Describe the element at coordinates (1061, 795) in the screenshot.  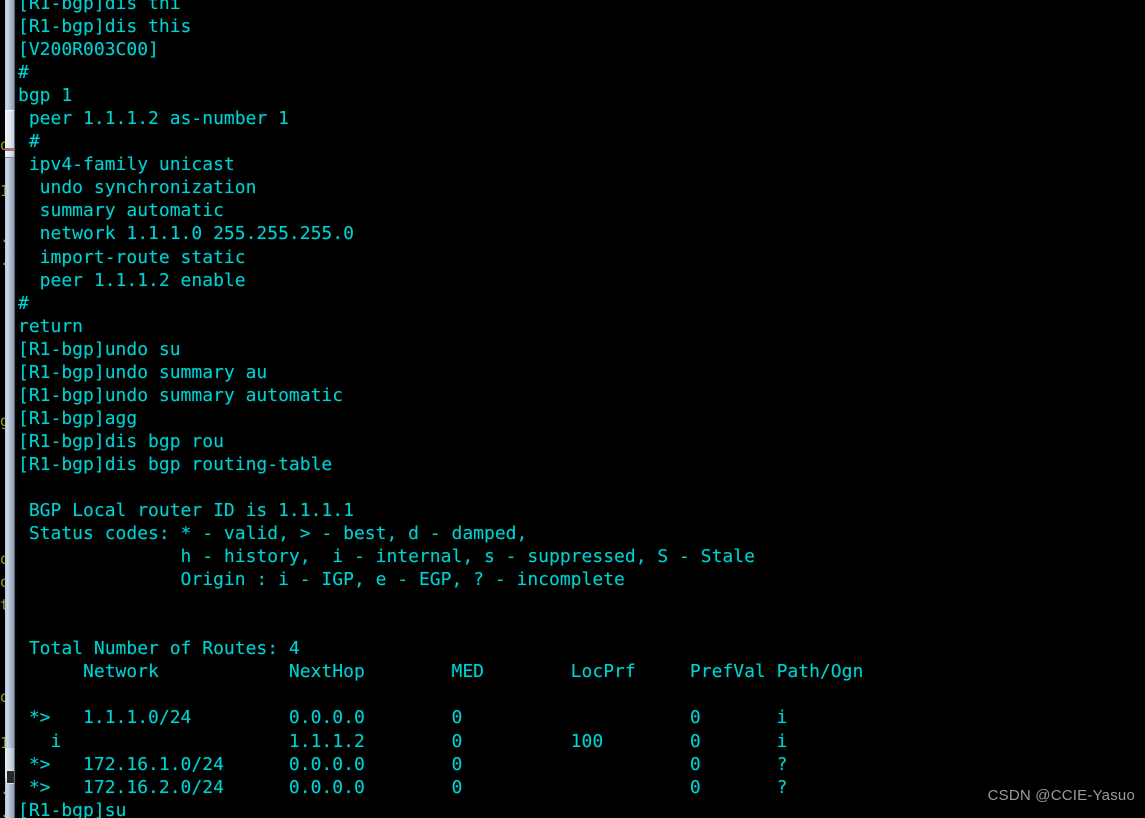
I see `watermark: CSDN @CCIE-Yasuo` at that location.